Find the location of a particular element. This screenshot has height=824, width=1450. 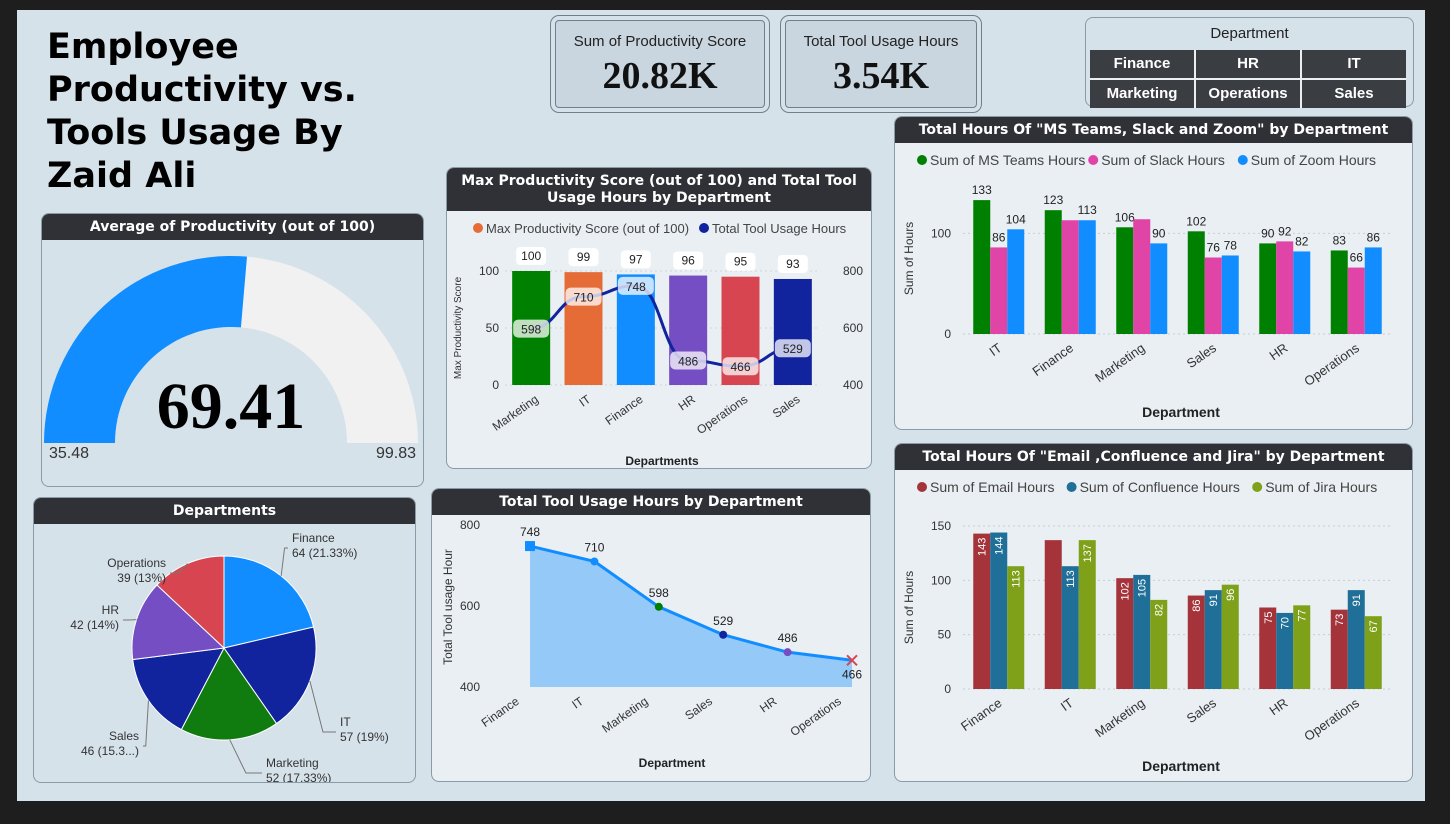

gauge-value: 69.41 is located at coordinates (231, 406).